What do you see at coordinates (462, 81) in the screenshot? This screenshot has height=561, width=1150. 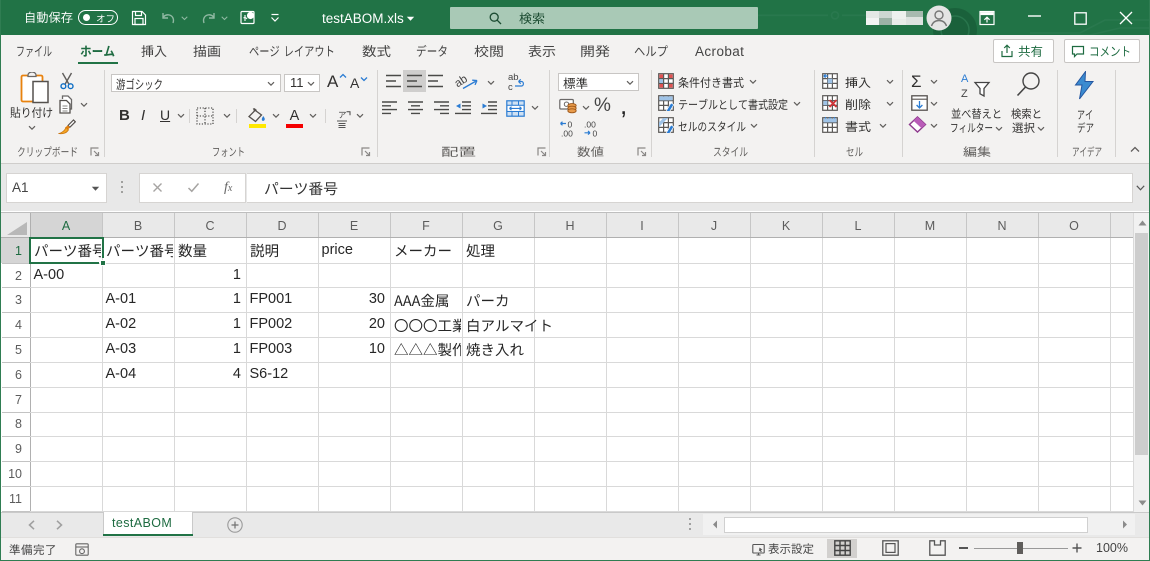 I see `svg-text: ab` at bounding box center [462, 81].